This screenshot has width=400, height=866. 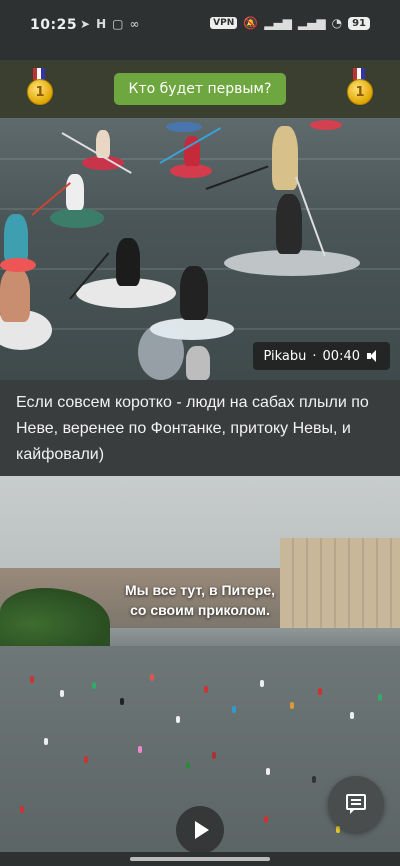 I want to click on system-nav-bar, so click(x=200, y=859).